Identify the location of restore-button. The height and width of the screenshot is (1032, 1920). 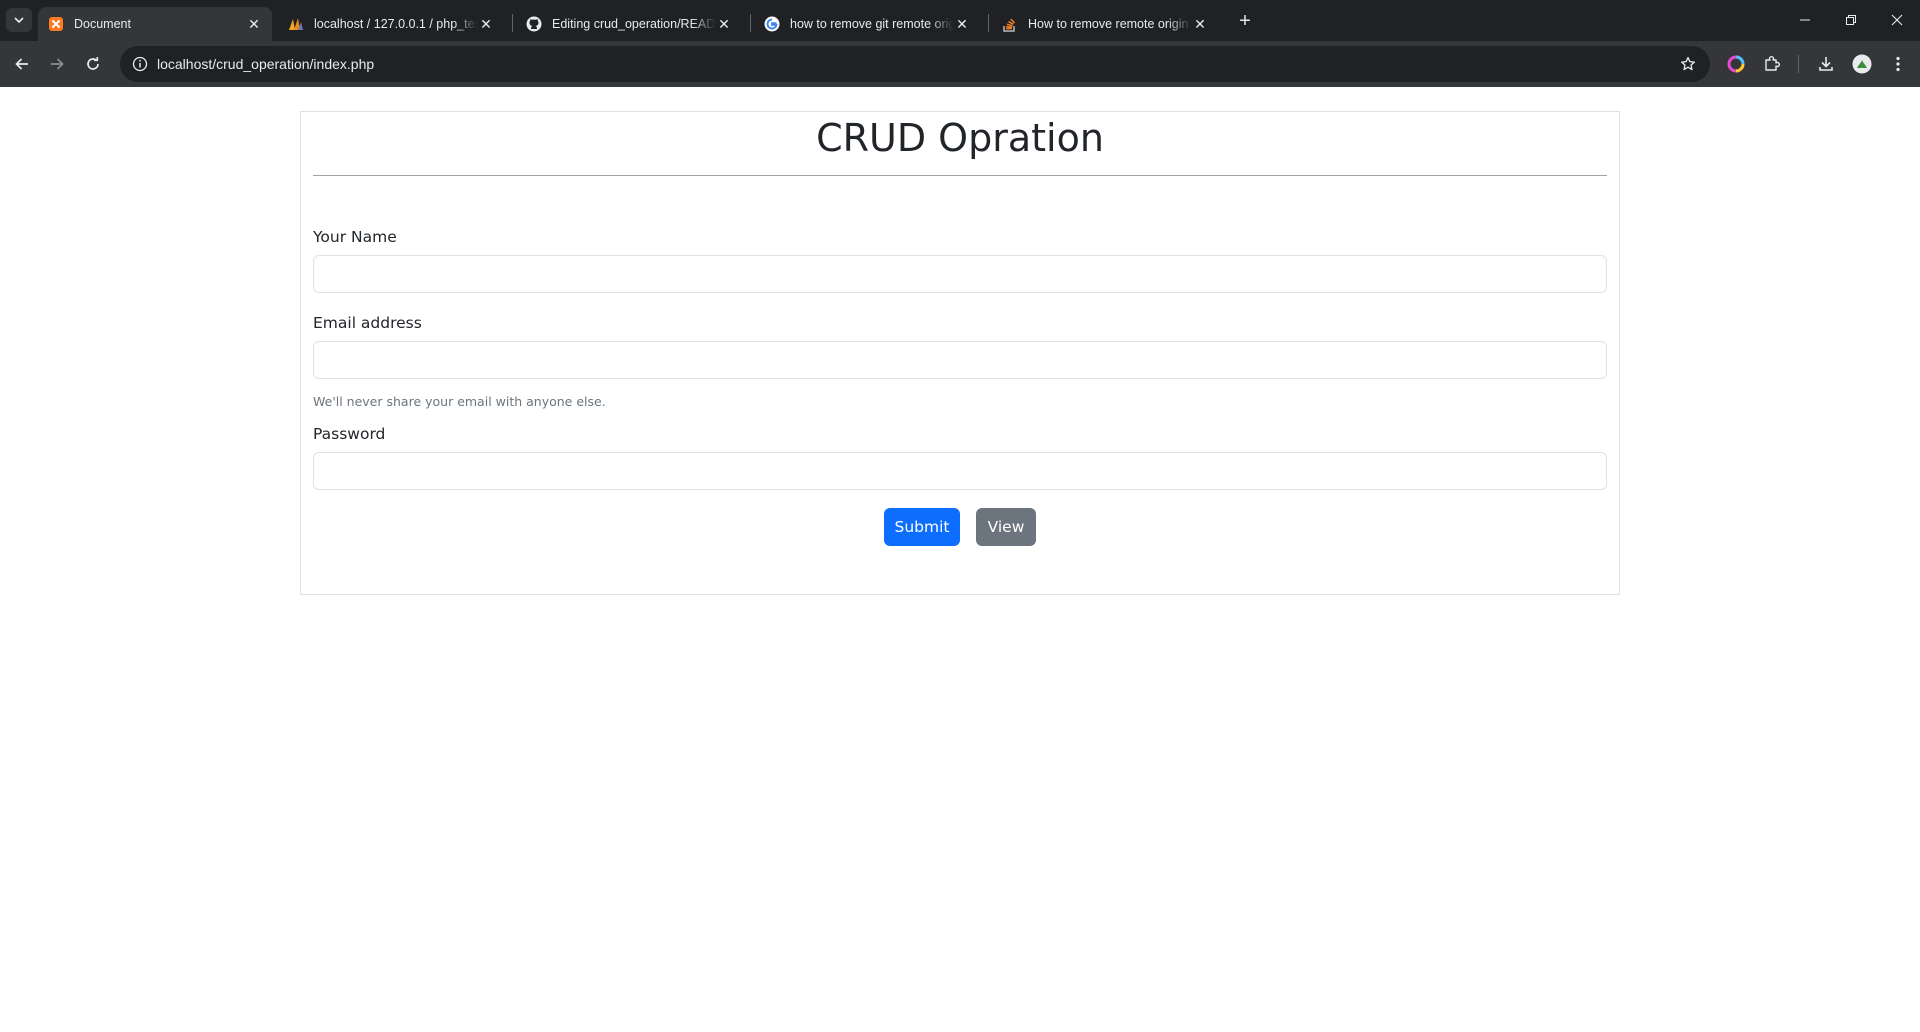
(1851, 20).